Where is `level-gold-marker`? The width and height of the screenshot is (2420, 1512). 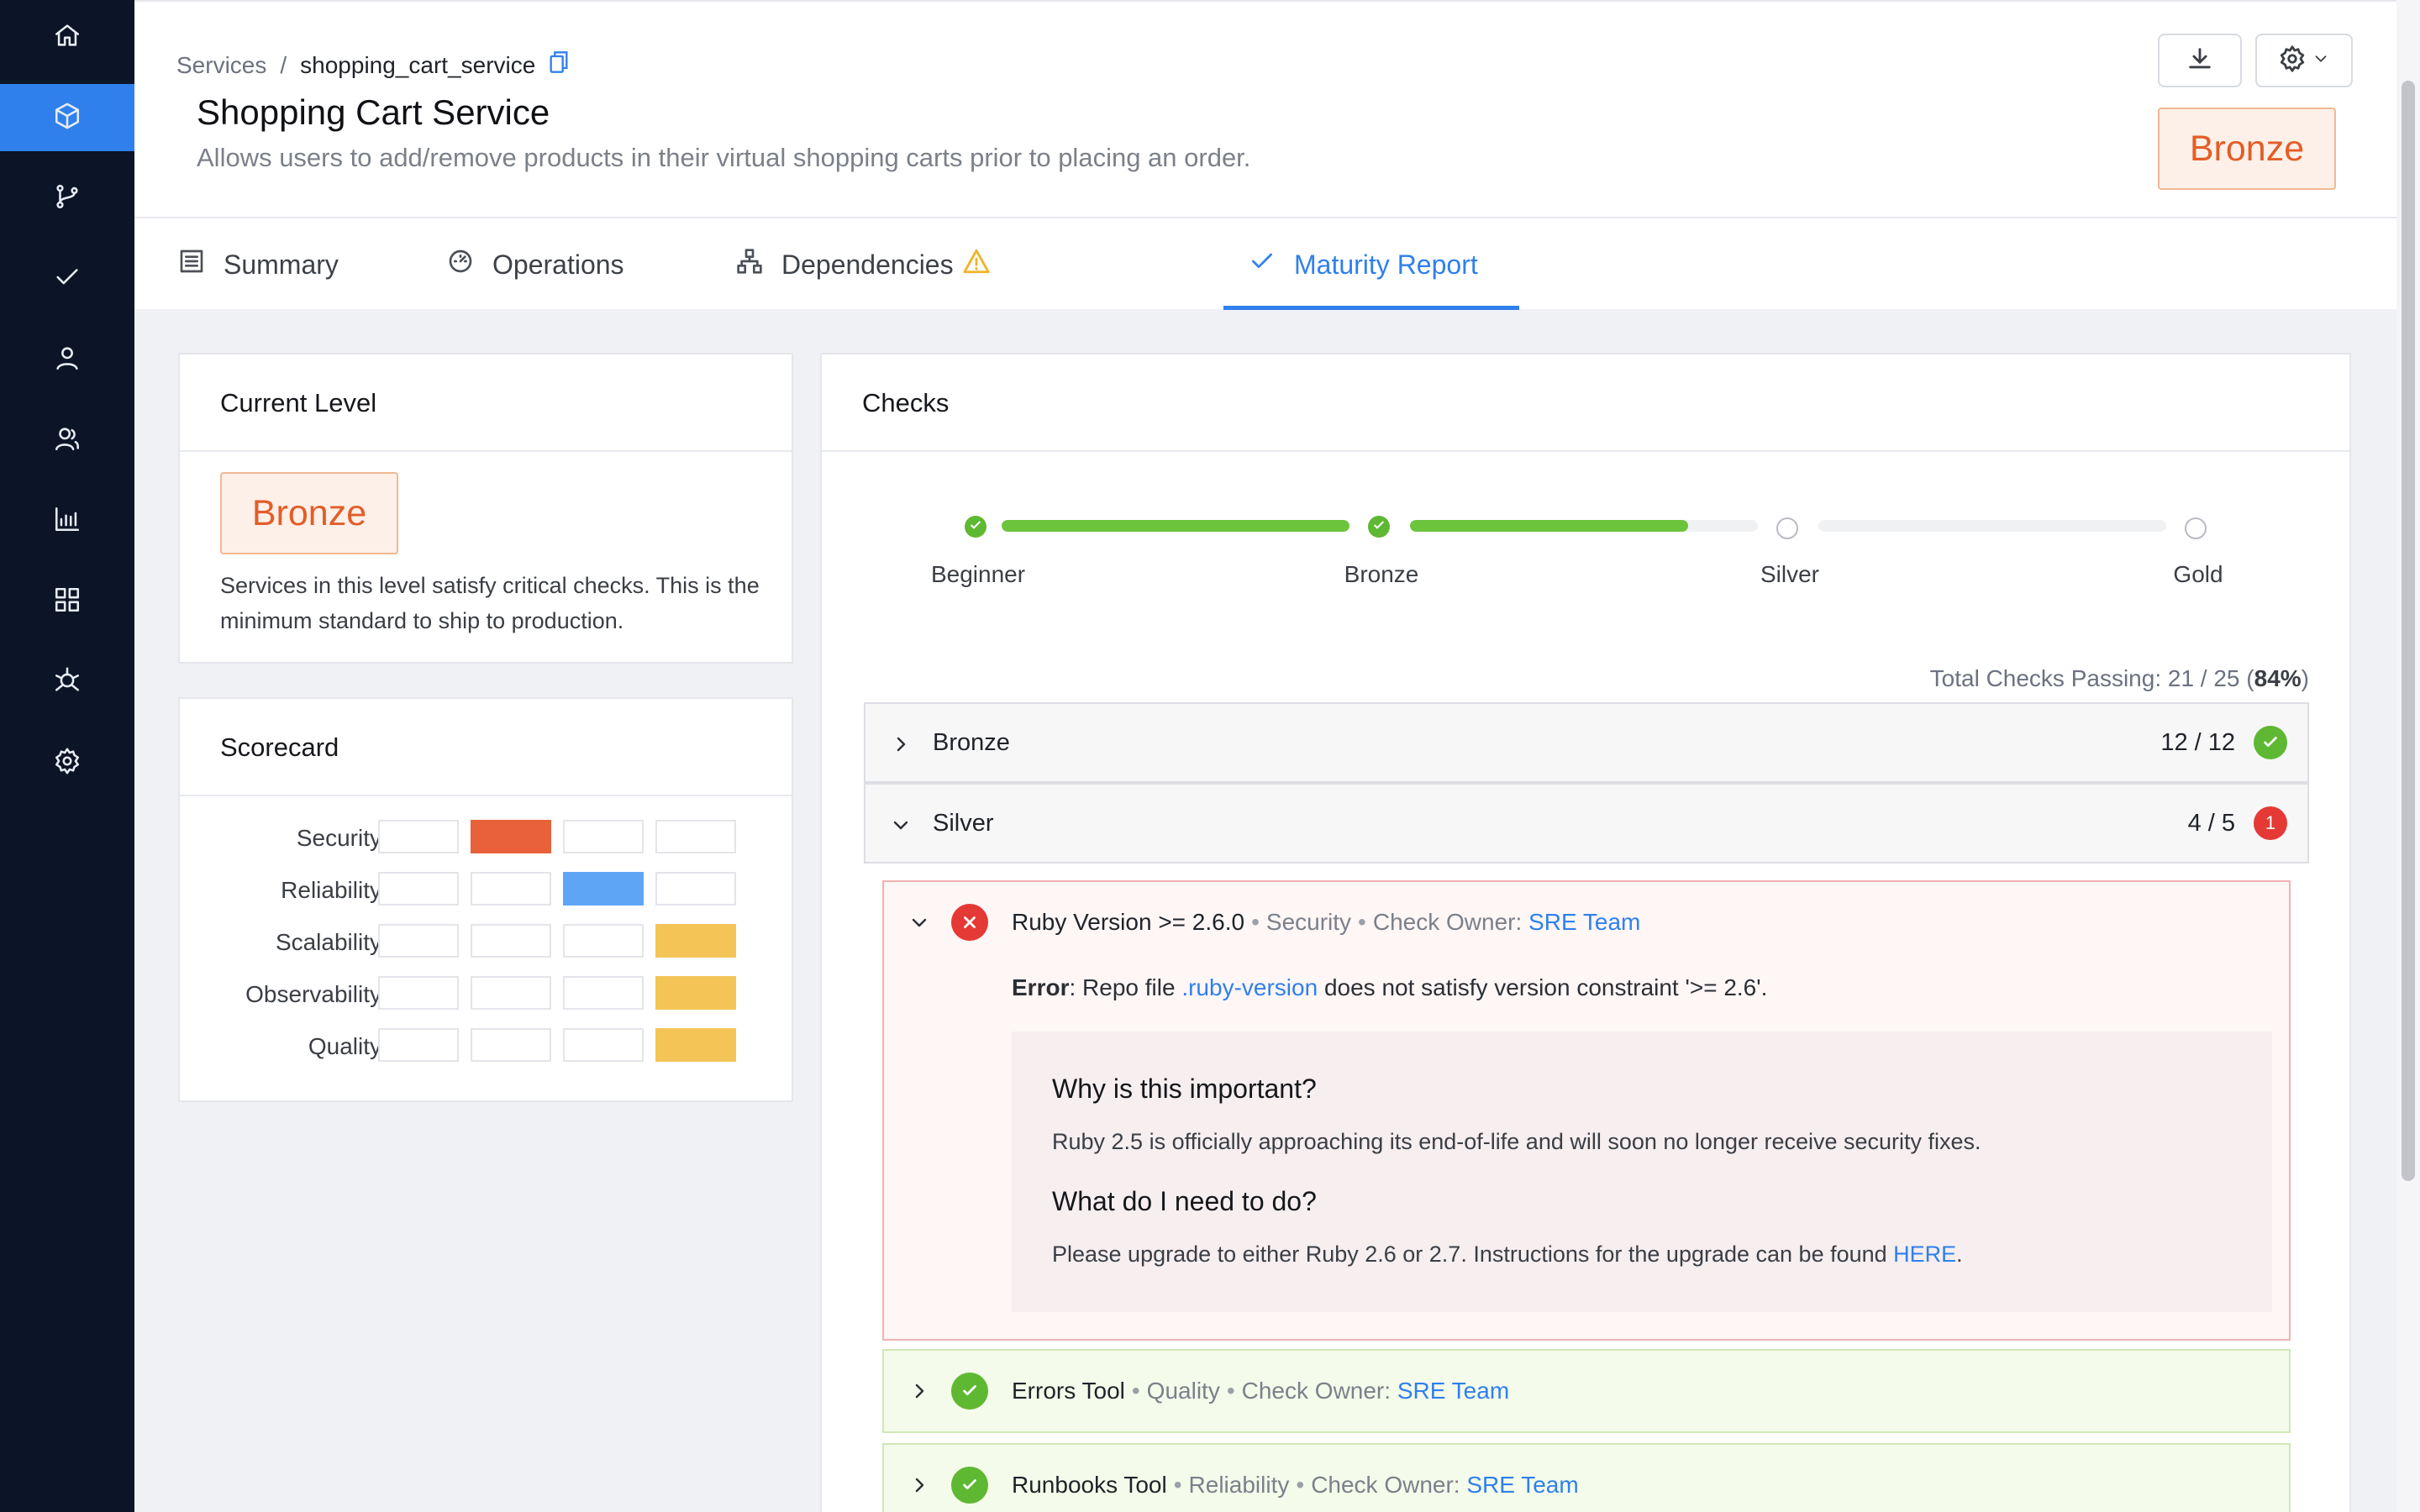 level-gold-marker is located at coordinates (2196, 528).